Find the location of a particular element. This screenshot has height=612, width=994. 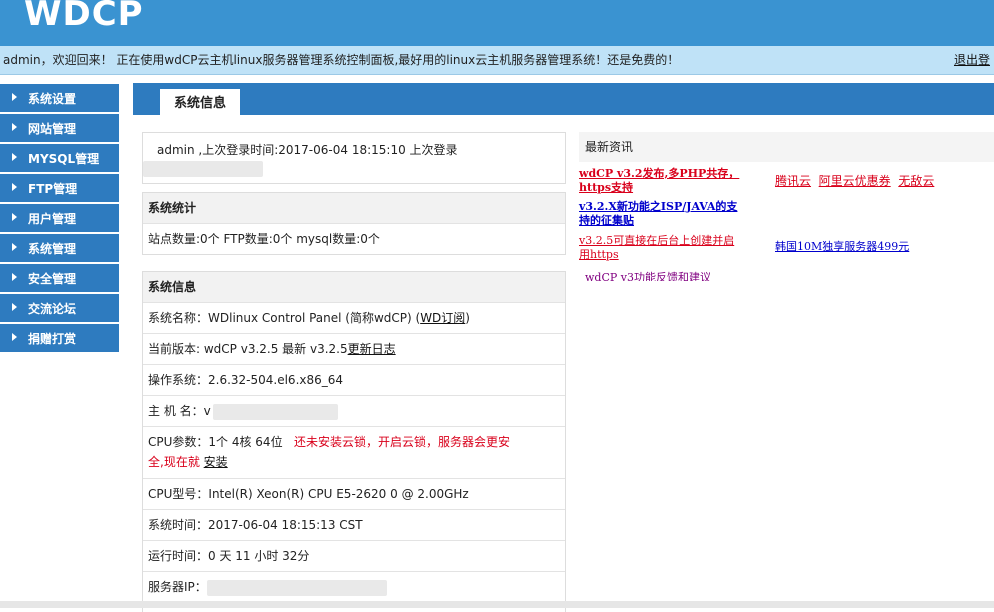

version-row: 当前版本: wdCP v3.2.5 最新 v3.2.5更新日志 is located at coordinates (354, 349).